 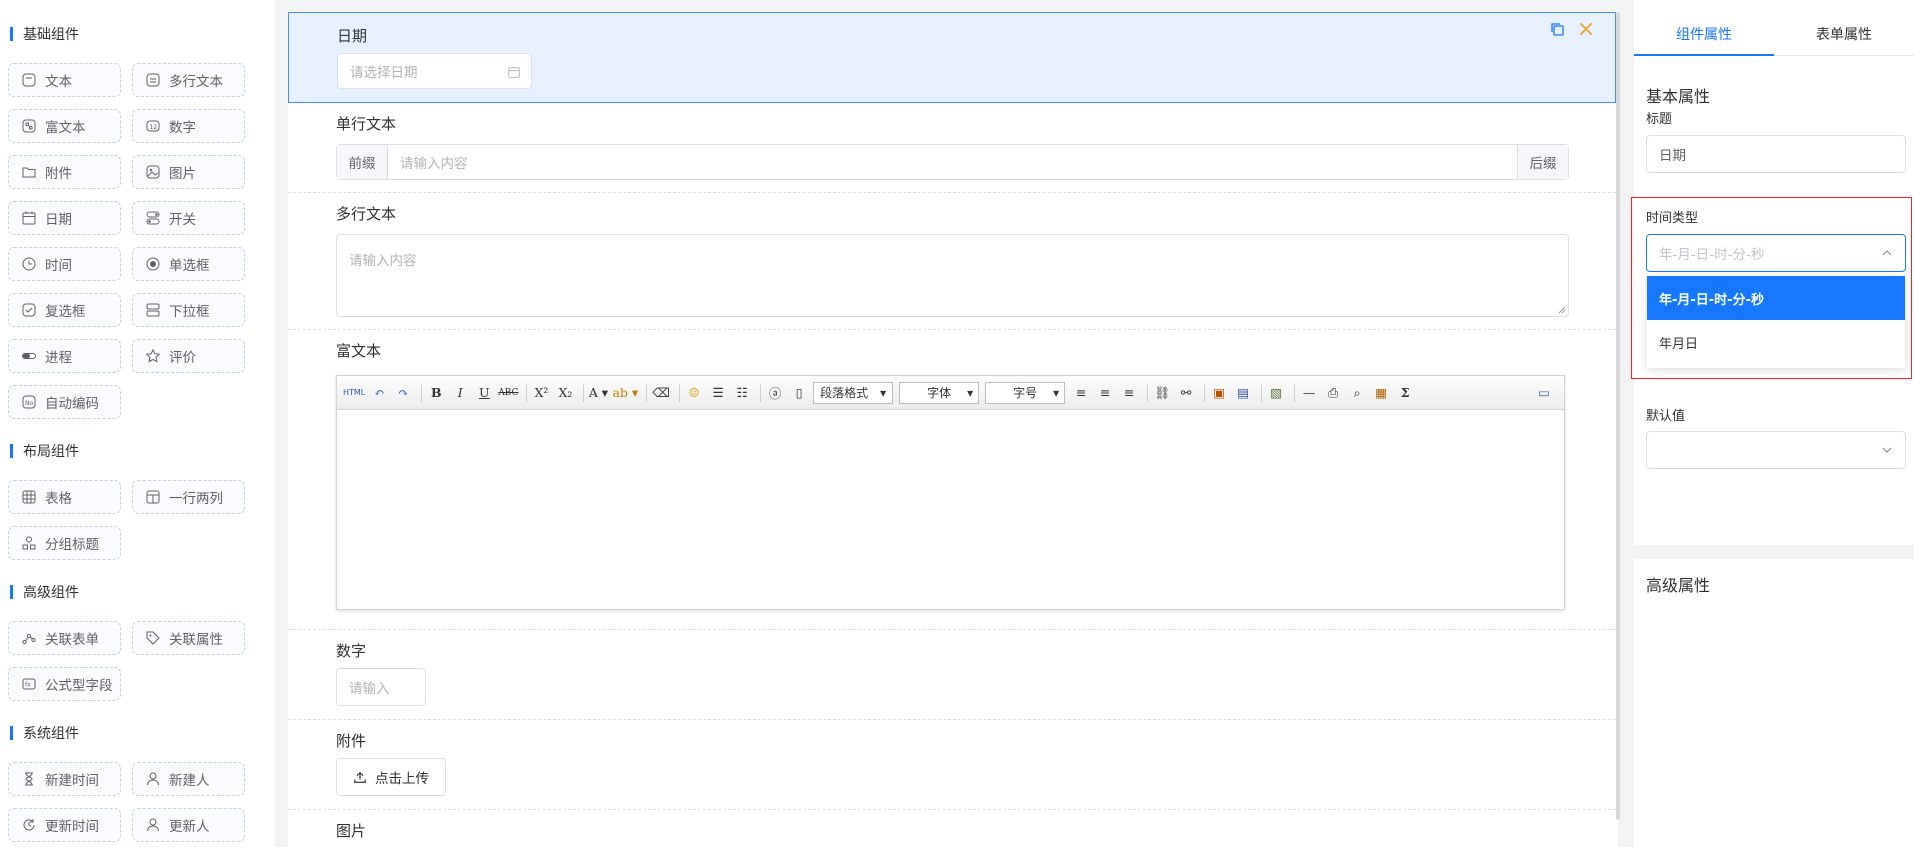 I want to click on text-input-group: 前缀 请输入内容 后缀, so click(x=952, y=162).